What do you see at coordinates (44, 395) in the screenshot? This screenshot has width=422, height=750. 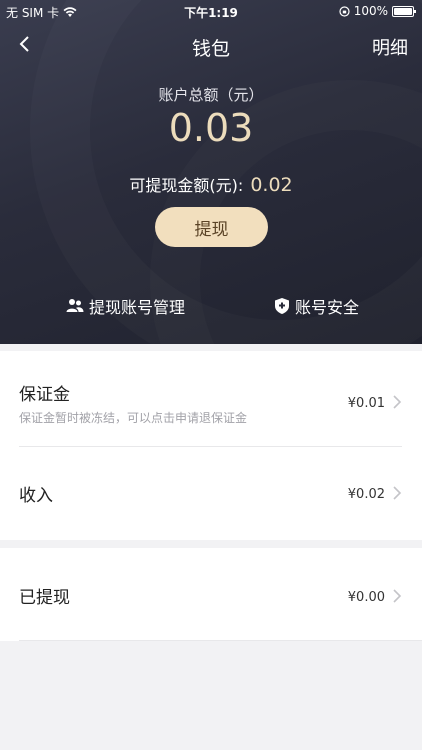 I see `deposit-title: 保证金` at bounding box center [44, 395].